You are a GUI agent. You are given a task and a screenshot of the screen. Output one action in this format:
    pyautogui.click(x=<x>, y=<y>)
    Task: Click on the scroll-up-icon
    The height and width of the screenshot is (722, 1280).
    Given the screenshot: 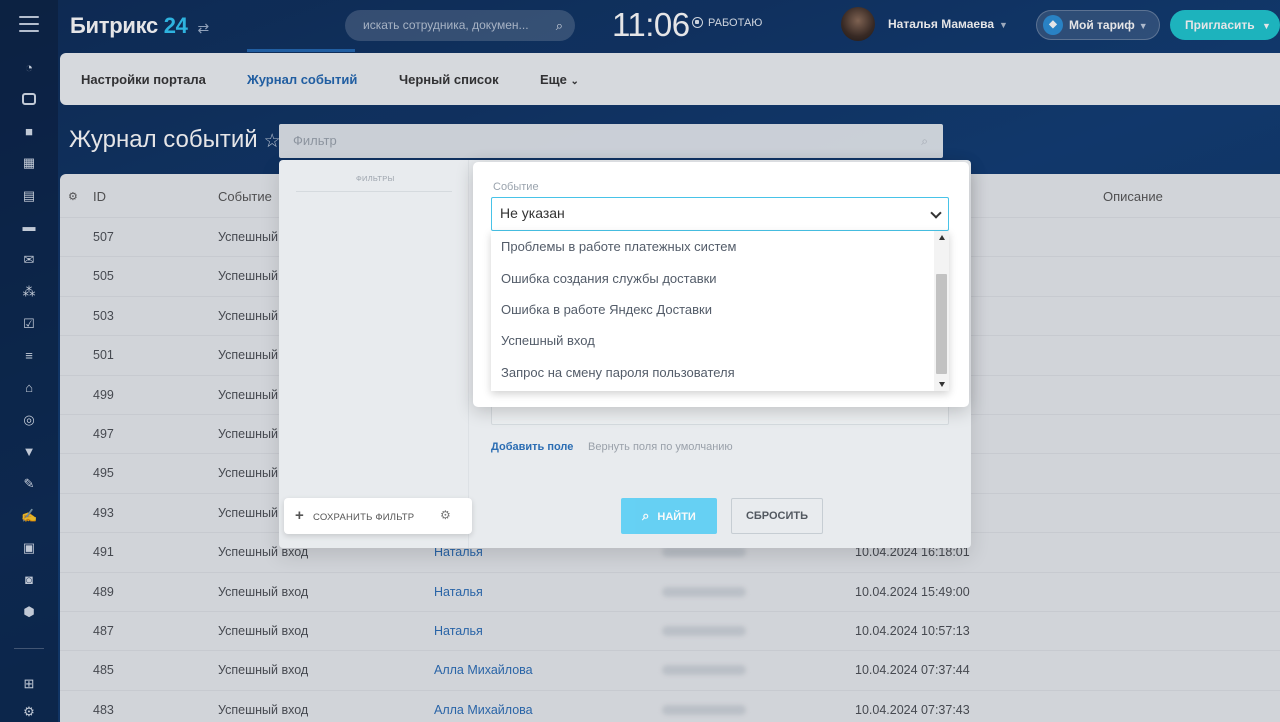 What is the action you would take?
    pyautogui.click(x=942, y=237)
    